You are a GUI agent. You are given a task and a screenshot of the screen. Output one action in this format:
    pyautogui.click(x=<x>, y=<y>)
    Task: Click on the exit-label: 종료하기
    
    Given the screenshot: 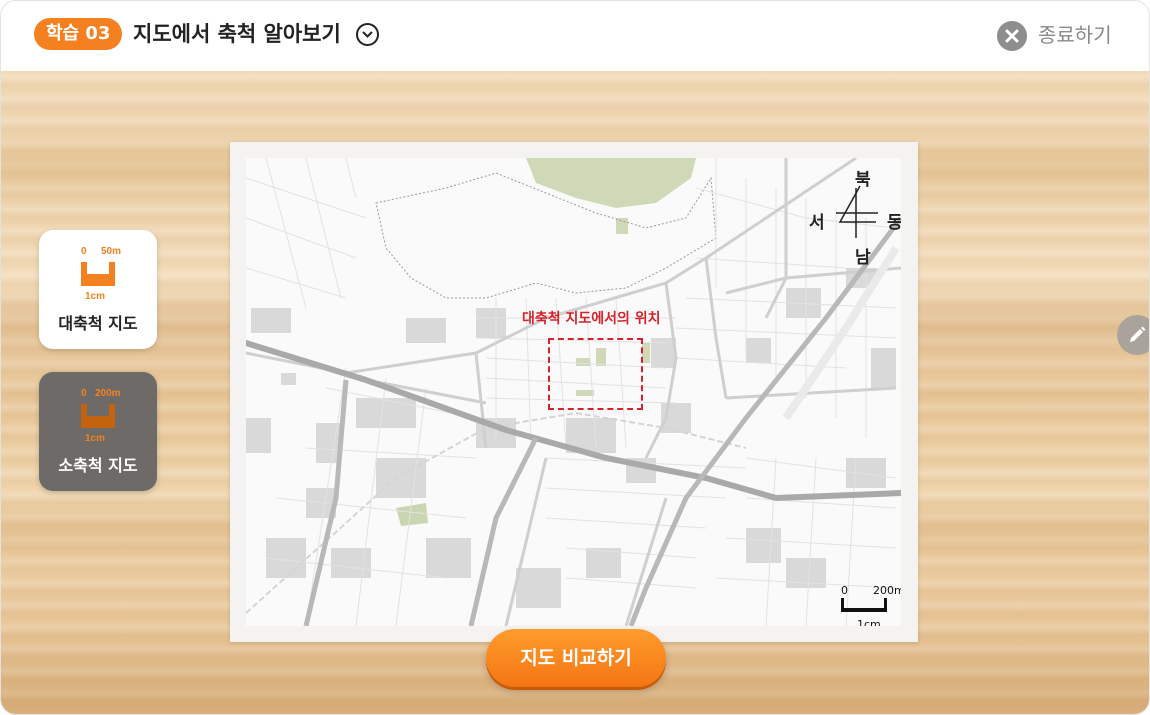 What is the action you would take?
    pyautogui.click(x=1075, y=35)
    